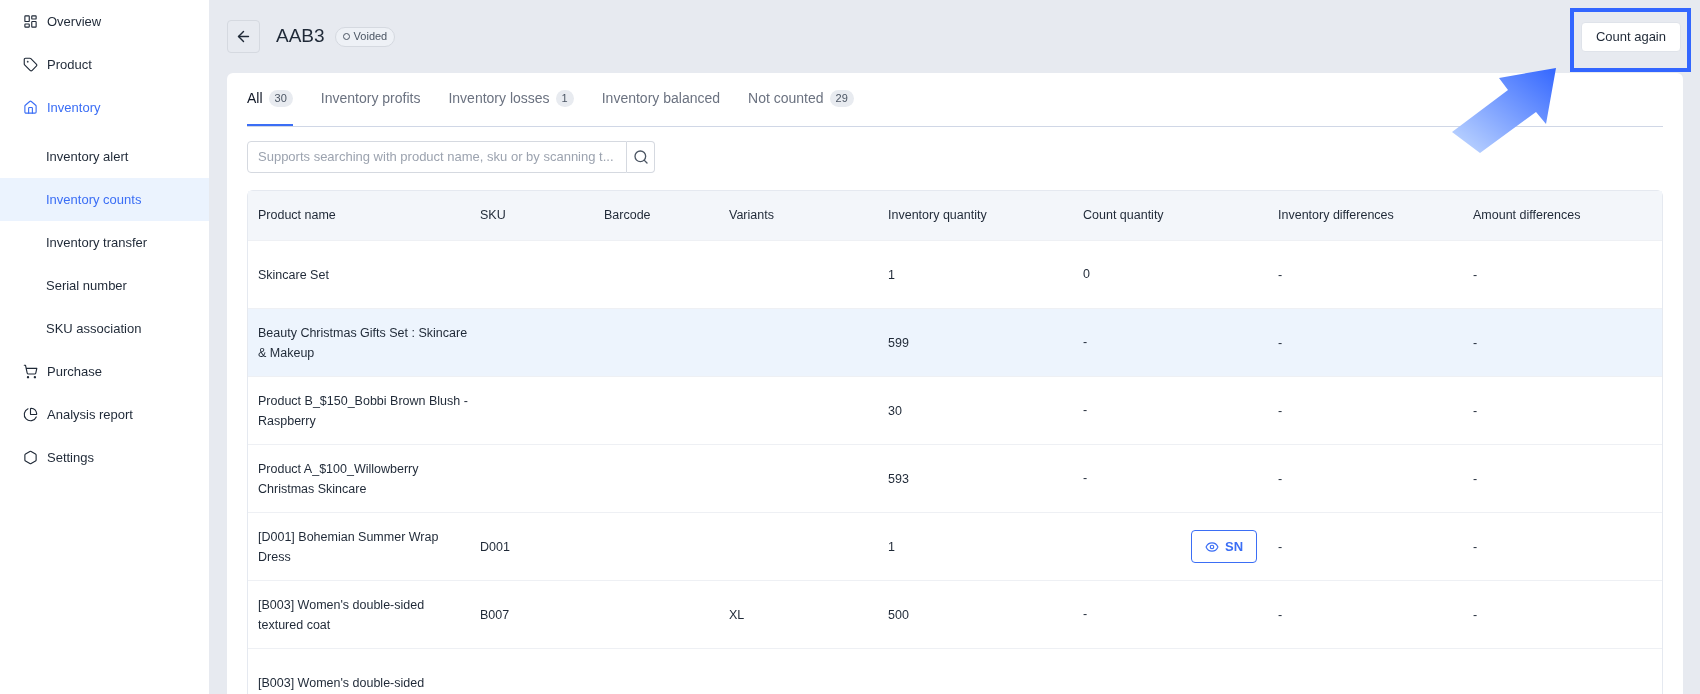 The height and width of the screenshot is (694, 1700). What do you see at coordinates (495, 614) in the screenshot?
I see `table-cell: B007` at bounding box center [495, 614].